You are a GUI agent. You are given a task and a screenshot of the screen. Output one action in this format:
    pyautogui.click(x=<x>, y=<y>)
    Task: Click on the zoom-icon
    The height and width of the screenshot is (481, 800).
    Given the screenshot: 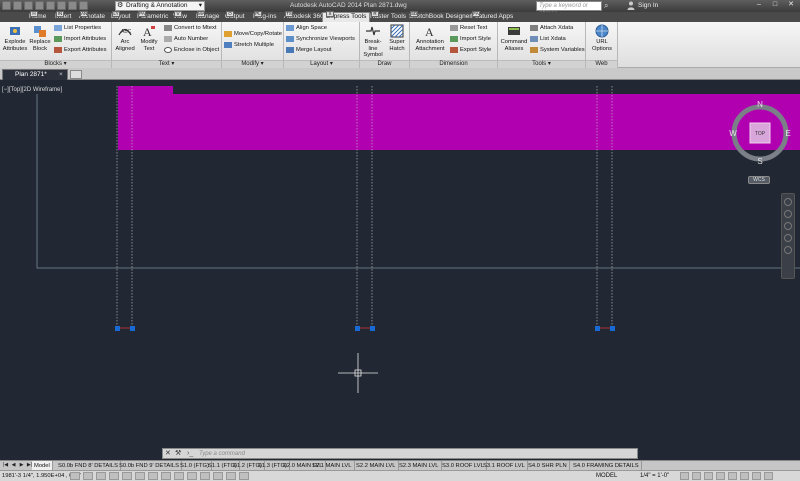 What is the action you would take?
    pyautogui.click(x=788, y=226)
    